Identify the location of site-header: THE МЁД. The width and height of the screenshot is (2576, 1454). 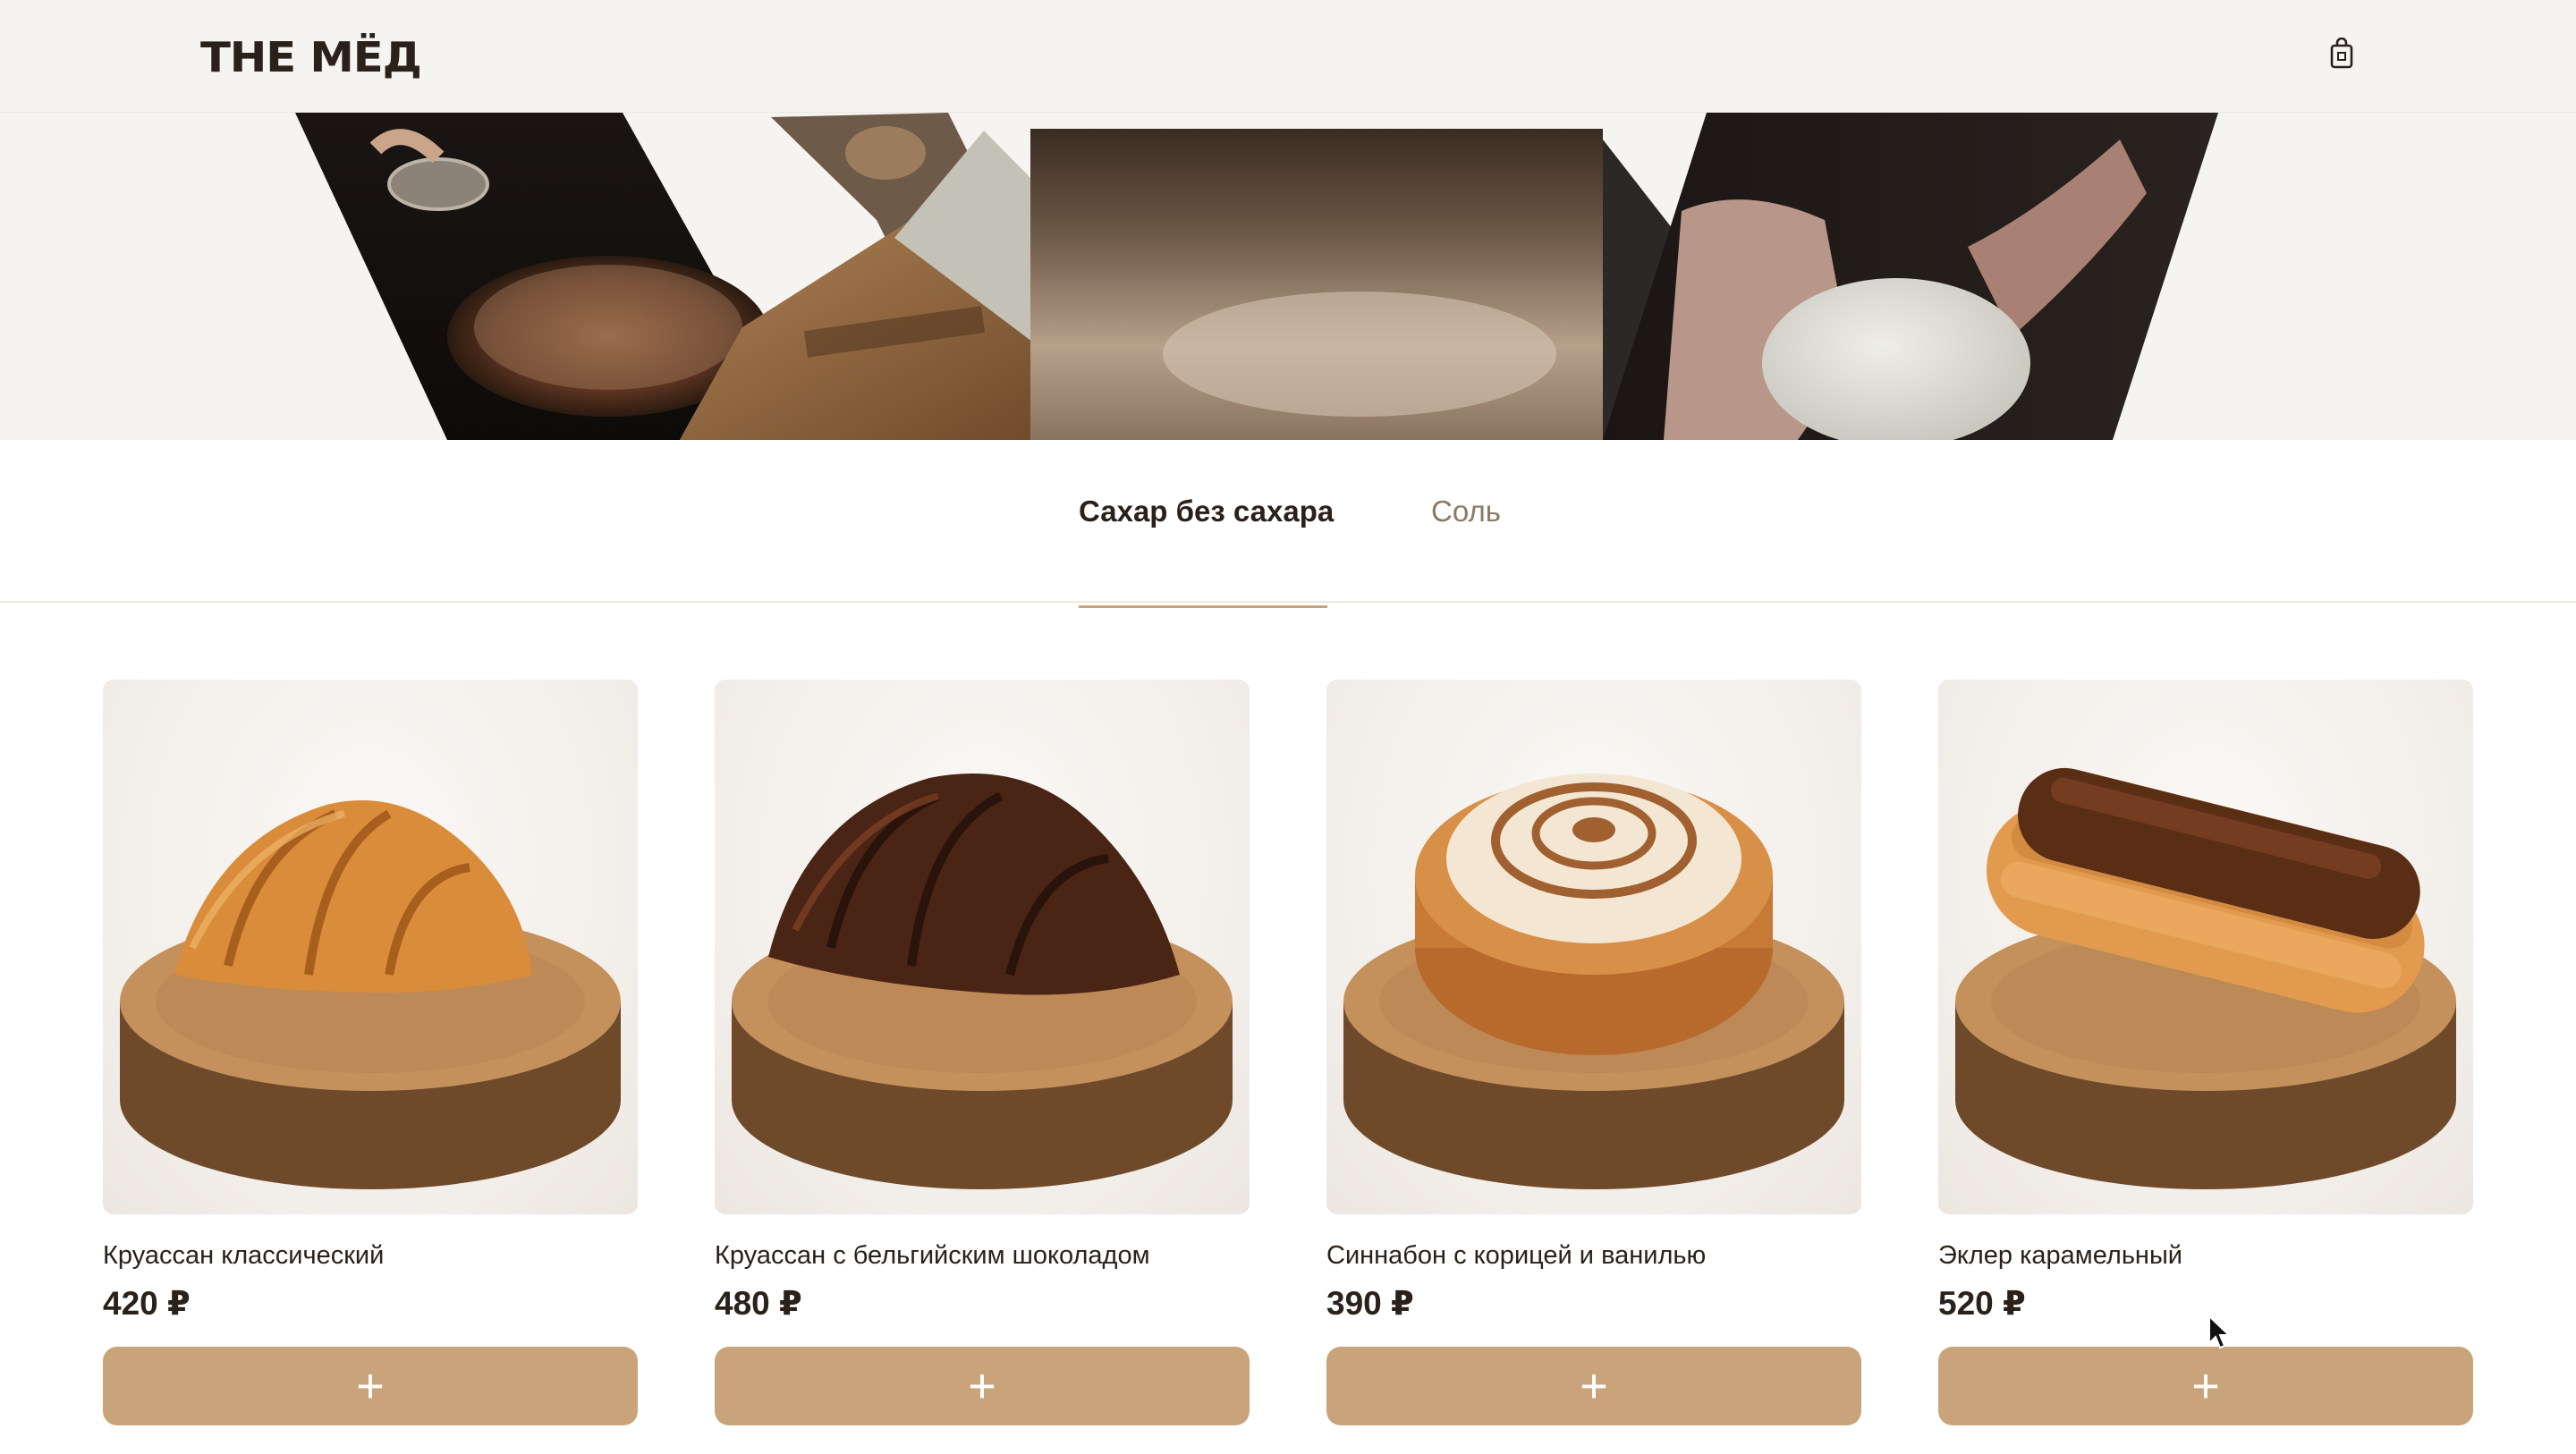
(1288, 57).